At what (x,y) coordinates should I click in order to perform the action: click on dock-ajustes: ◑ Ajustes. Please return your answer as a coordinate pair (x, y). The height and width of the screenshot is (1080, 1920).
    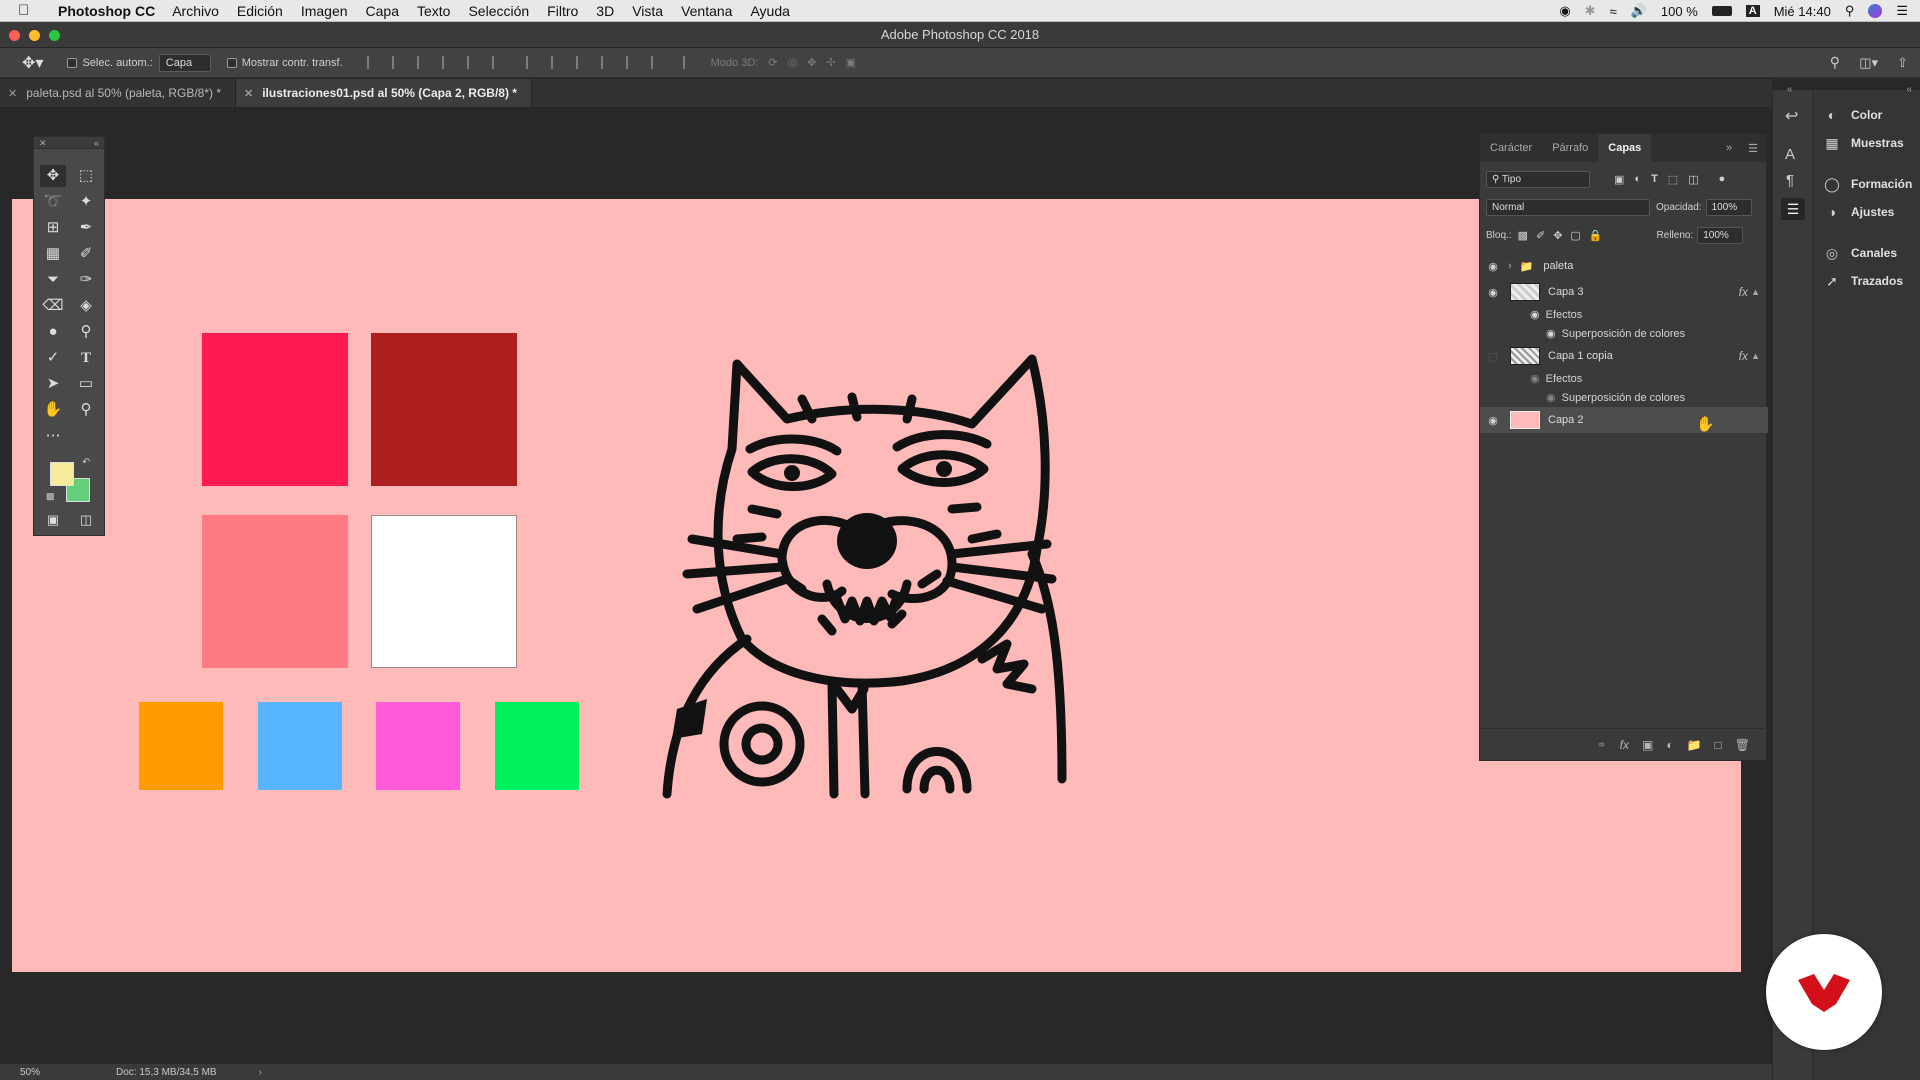
    Looking at the image, I should click on (1859, 212).